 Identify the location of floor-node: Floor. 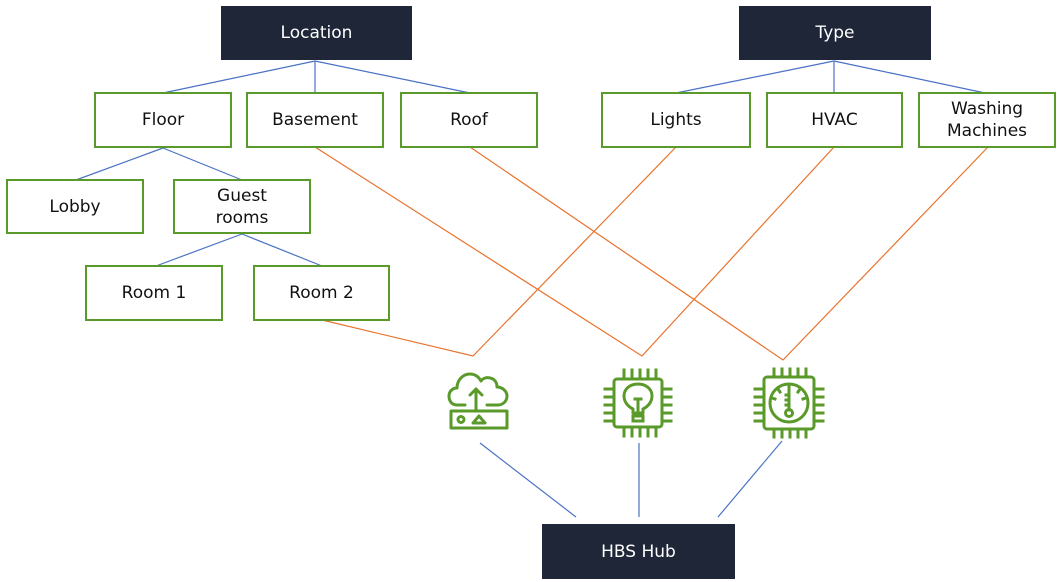
(163, 120).